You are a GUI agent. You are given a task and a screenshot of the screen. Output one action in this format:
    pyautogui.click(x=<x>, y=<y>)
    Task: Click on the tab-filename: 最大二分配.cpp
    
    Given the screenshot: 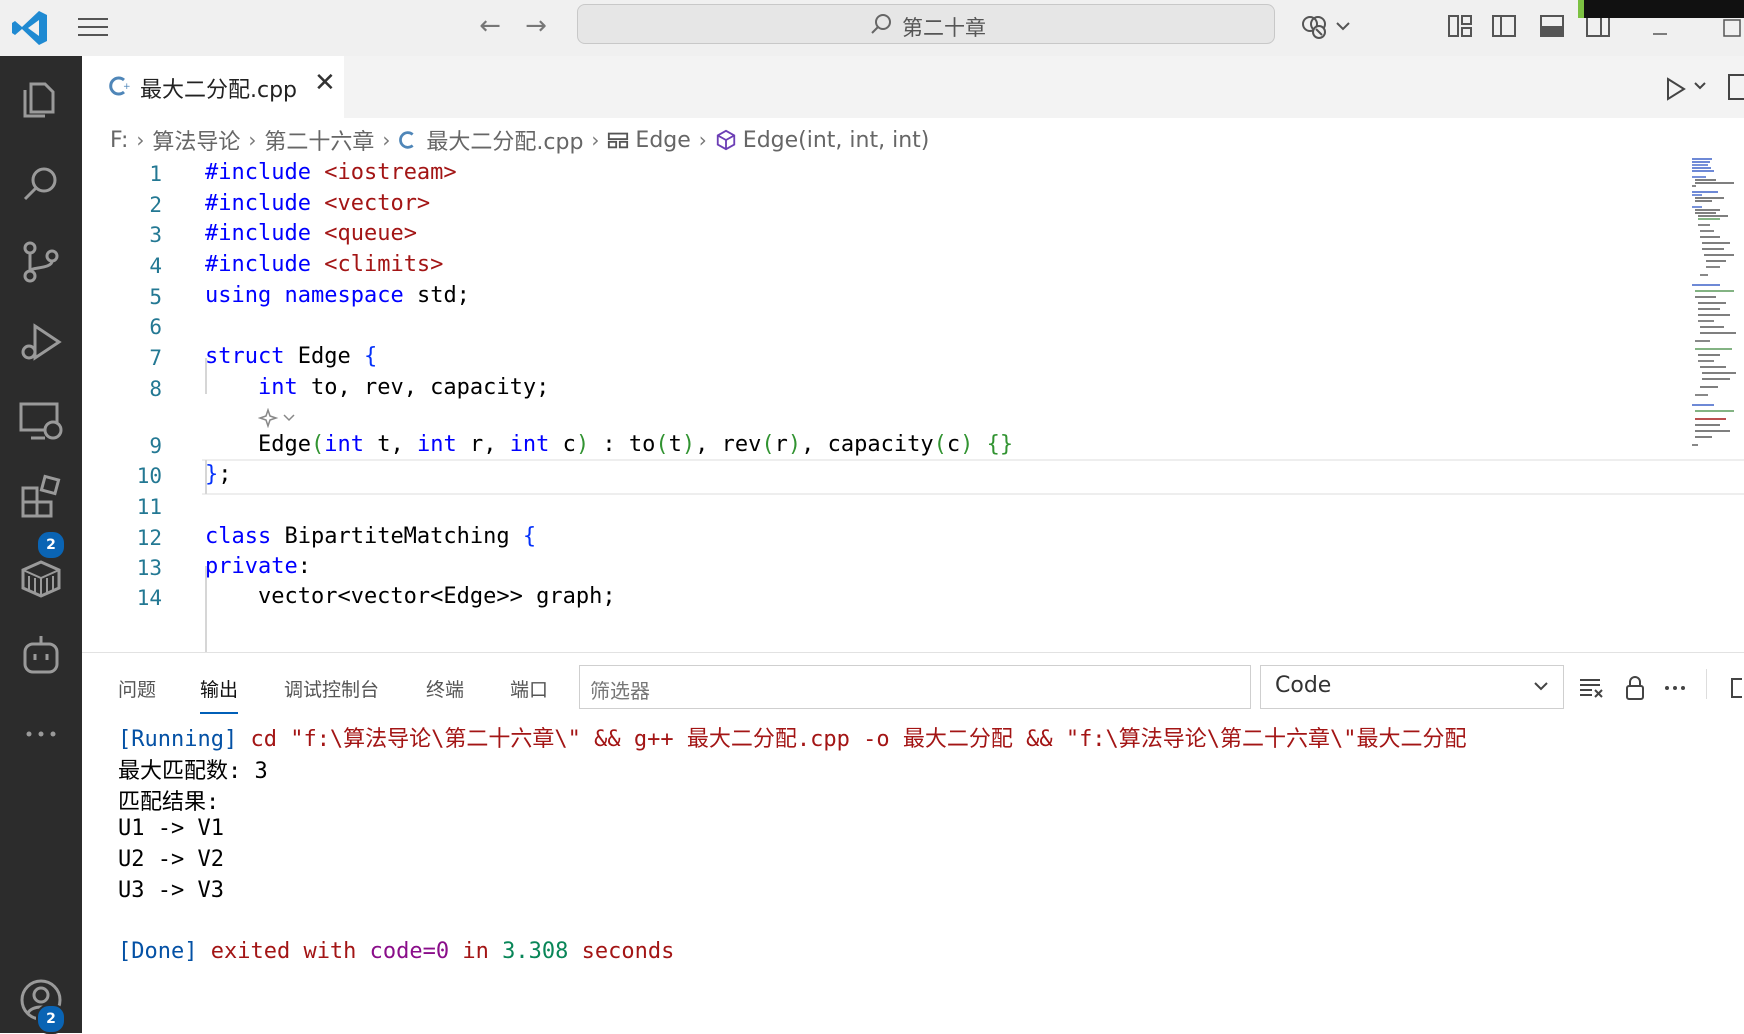 What is the action you would take?
    pyautogui.click(x=219, y=90)
    